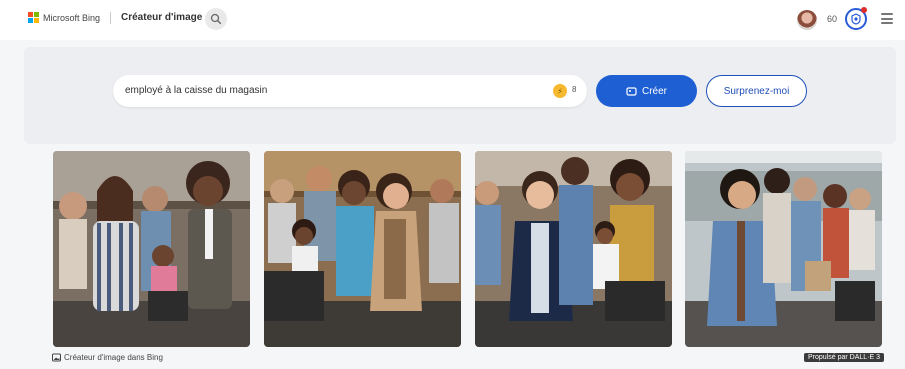 This screenshot has height=369, width=905. What do you see at coordinates (452, 20) in the screenshot?
I see `top-bar: Microsoft Bing Créateur d'image 60` at bounding box center [452, 20].